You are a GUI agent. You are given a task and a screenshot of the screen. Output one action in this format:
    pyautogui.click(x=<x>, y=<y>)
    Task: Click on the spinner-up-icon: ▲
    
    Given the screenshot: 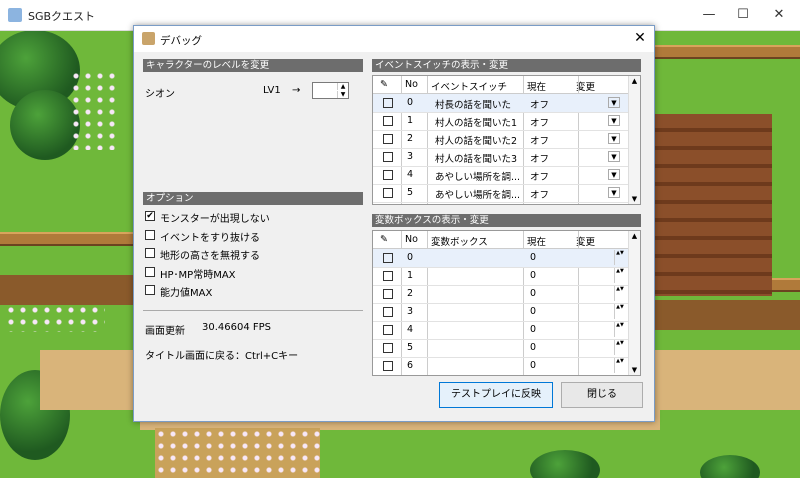 What is the action you would take?
    pyautogui.click(x=342, y=86)
    